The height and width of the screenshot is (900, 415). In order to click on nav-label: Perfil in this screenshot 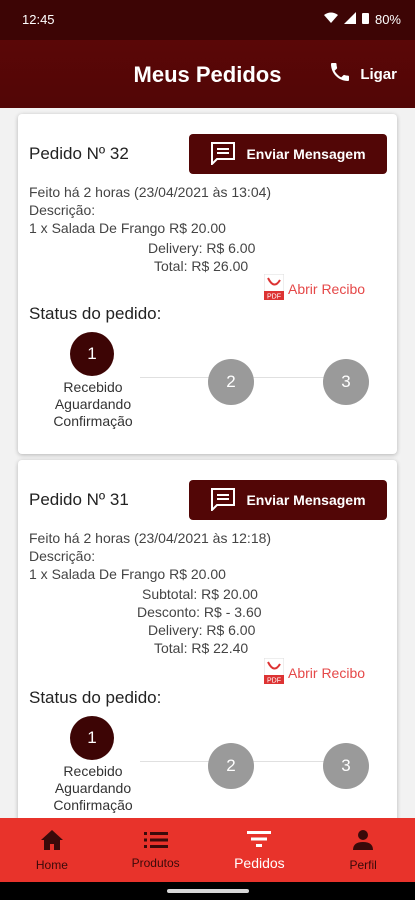, I will do `click(363, 864)`.